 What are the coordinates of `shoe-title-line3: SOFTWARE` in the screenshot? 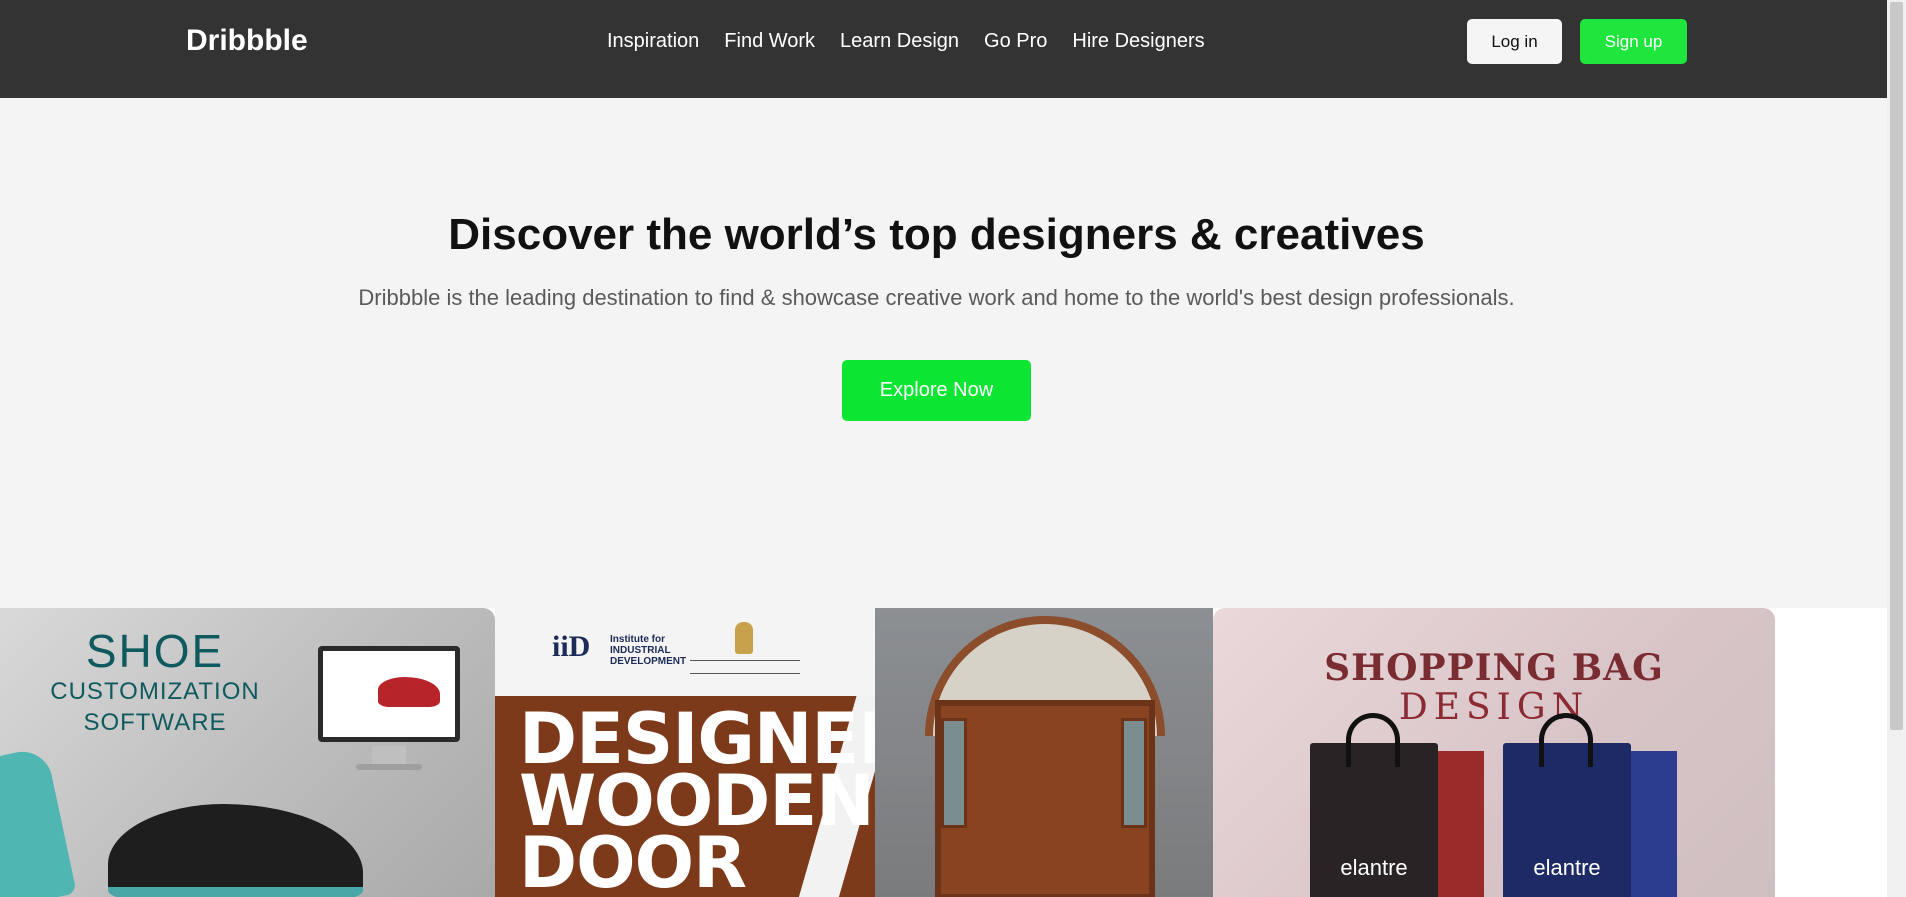 It's located at (155, 722).